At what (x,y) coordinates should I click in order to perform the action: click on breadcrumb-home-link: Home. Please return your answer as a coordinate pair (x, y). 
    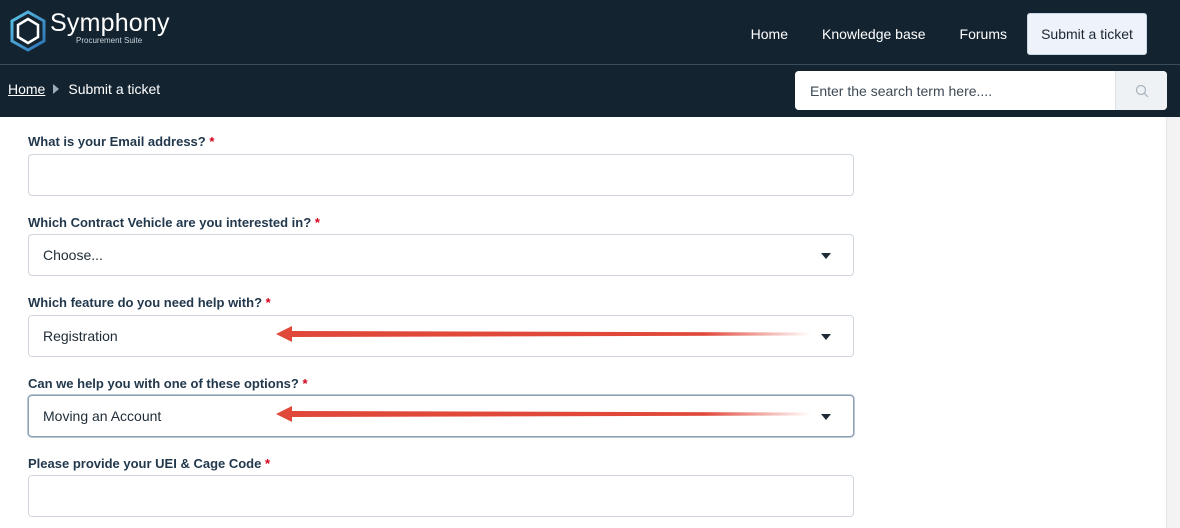
    Looking at the image, I should click on (26, 89).